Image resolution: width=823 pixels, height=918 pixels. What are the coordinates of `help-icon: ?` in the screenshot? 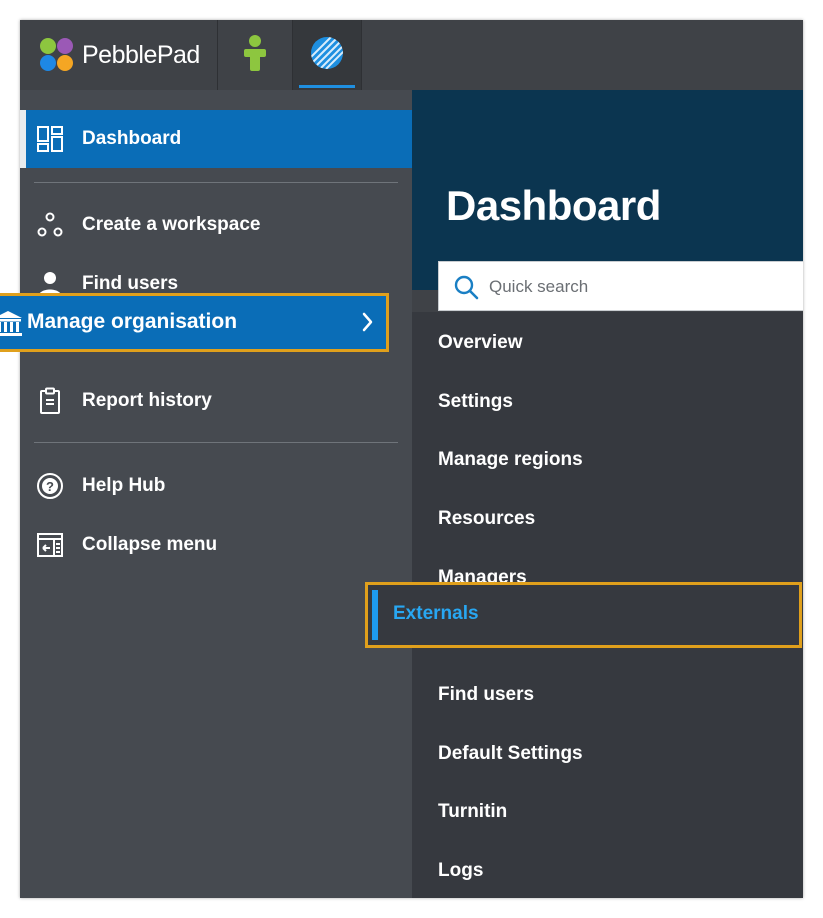 It's located at (50, 486).